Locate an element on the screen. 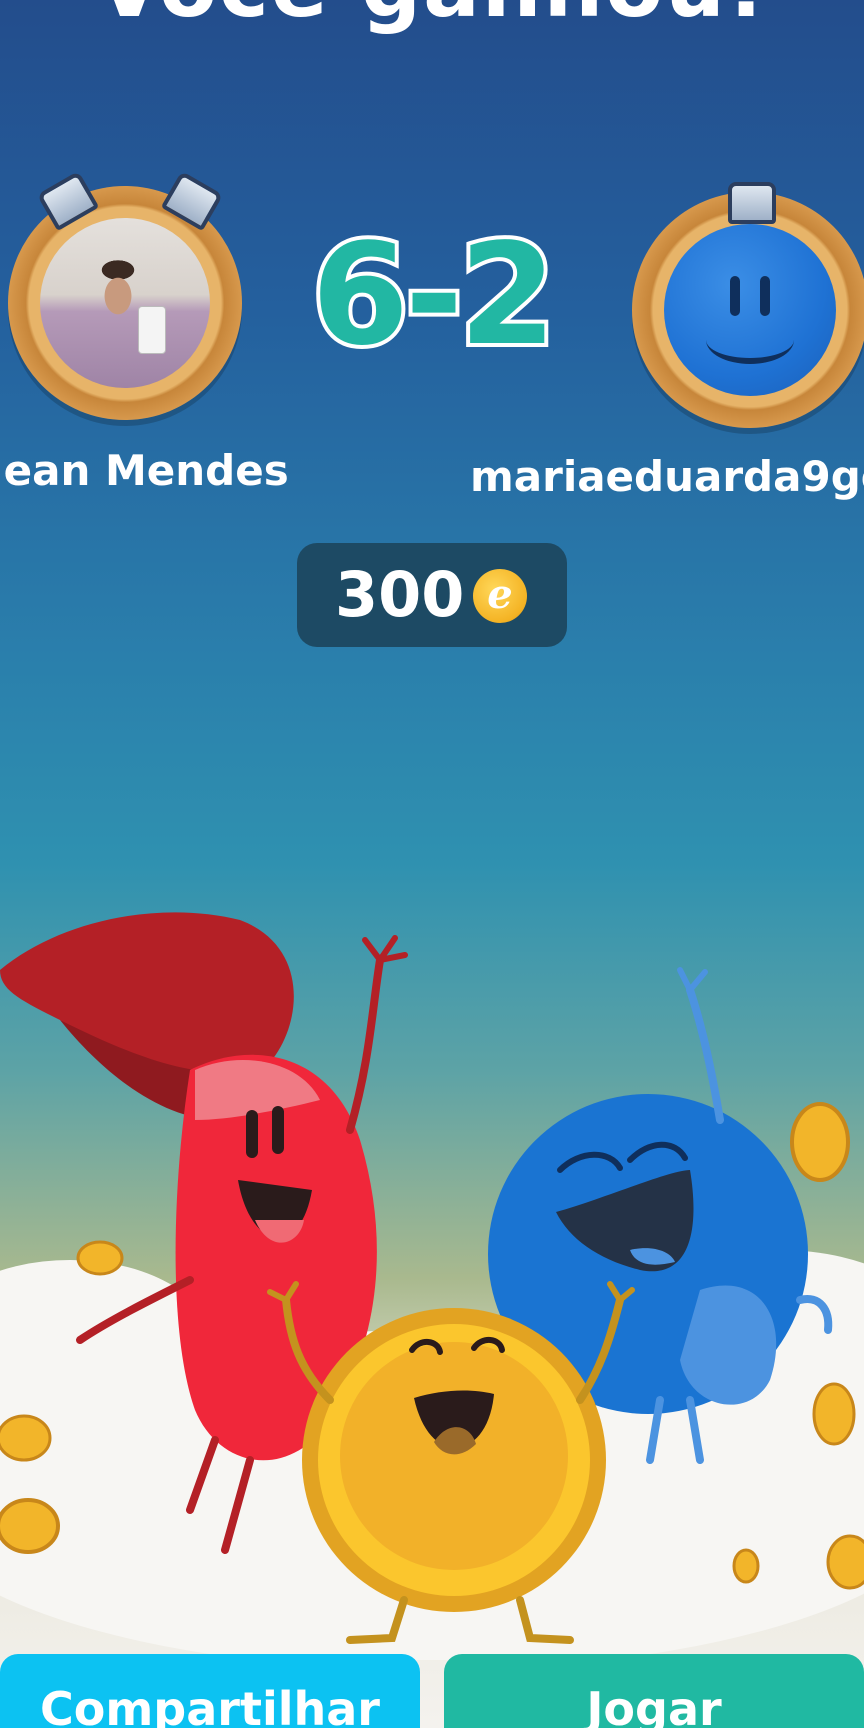 This screenshot has width=864, height=1728. player-right-avatar is located at coordinates (748, 305).